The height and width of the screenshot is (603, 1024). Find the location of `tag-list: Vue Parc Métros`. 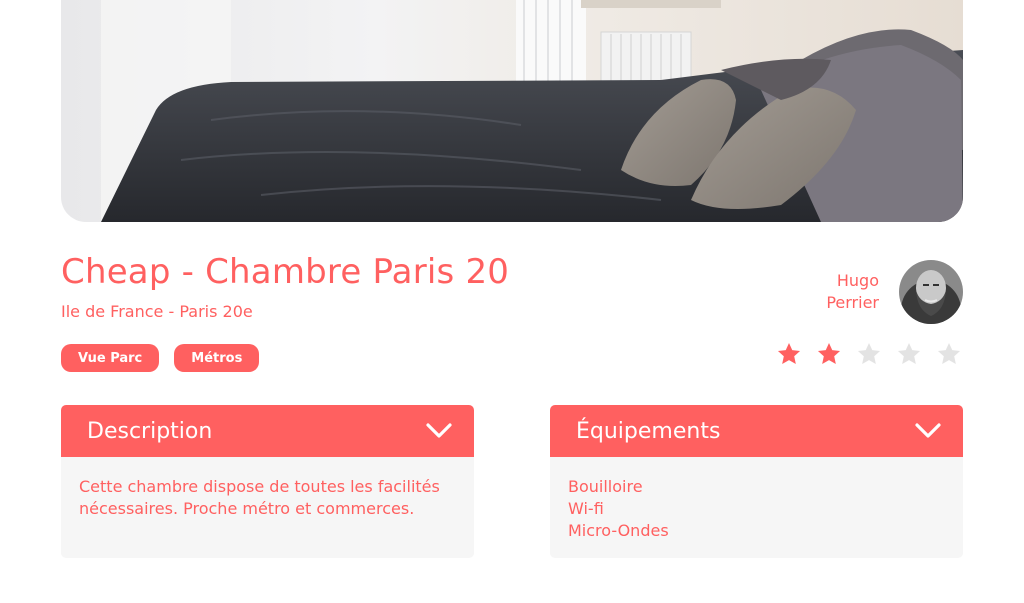

tag-list: Vue Parc Métros is located at coordinates (160, 358).